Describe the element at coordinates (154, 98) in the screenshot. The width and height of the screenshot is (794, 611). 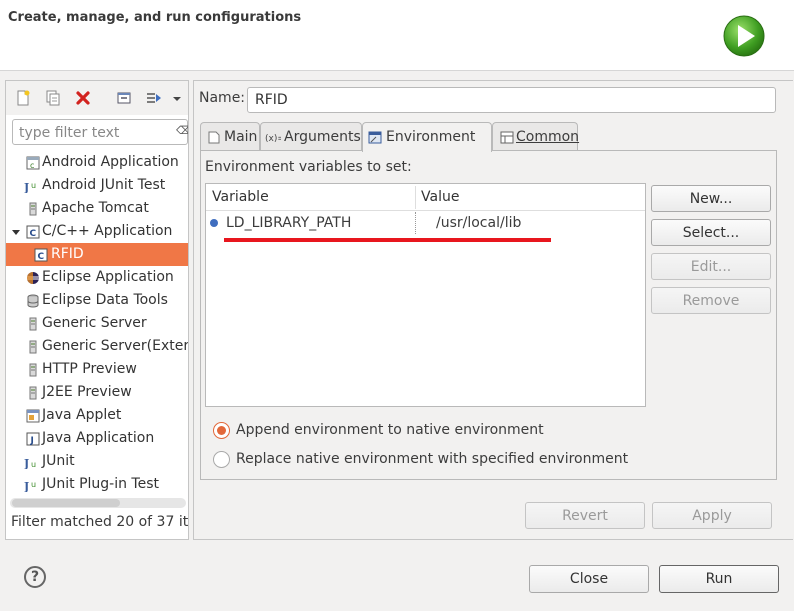
I see `filter-icon` at that location.